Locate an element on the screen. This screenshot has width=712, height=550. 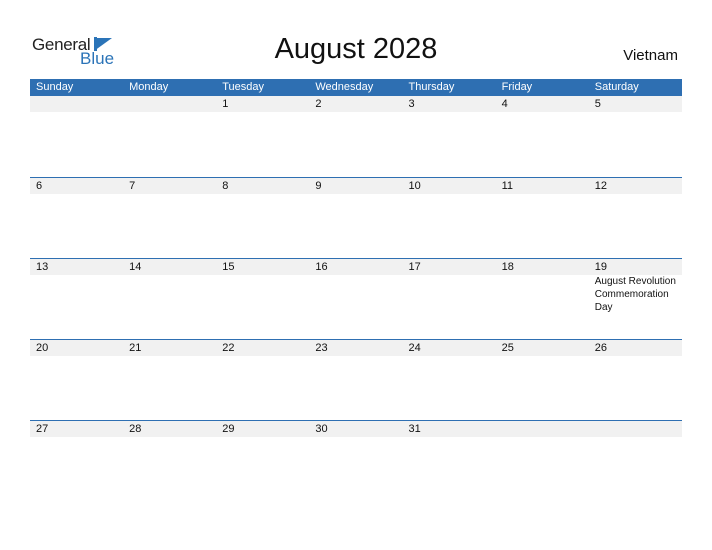
day-number: 10 is located at coordinates (414, 186).